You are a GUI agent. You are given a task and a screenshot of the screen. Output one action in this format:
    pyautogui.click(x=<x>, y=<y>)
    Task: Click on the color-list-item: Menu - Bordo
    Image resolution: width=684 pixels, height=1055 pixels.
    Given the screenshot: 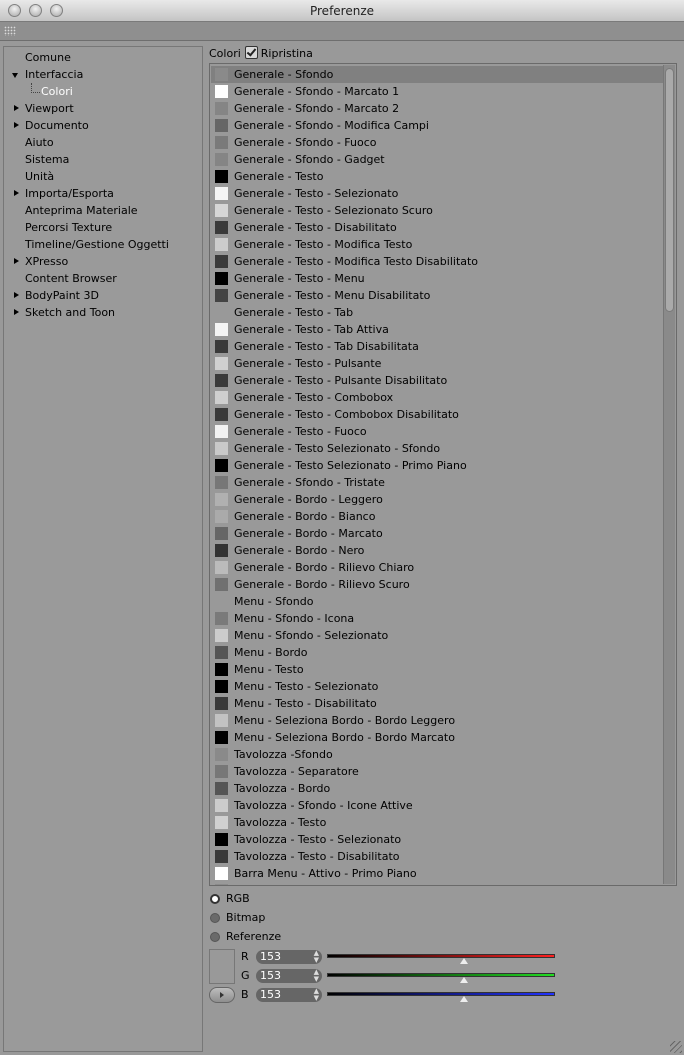 What is the action you would take?
    pyautogui.click(x=437, y=652)
    